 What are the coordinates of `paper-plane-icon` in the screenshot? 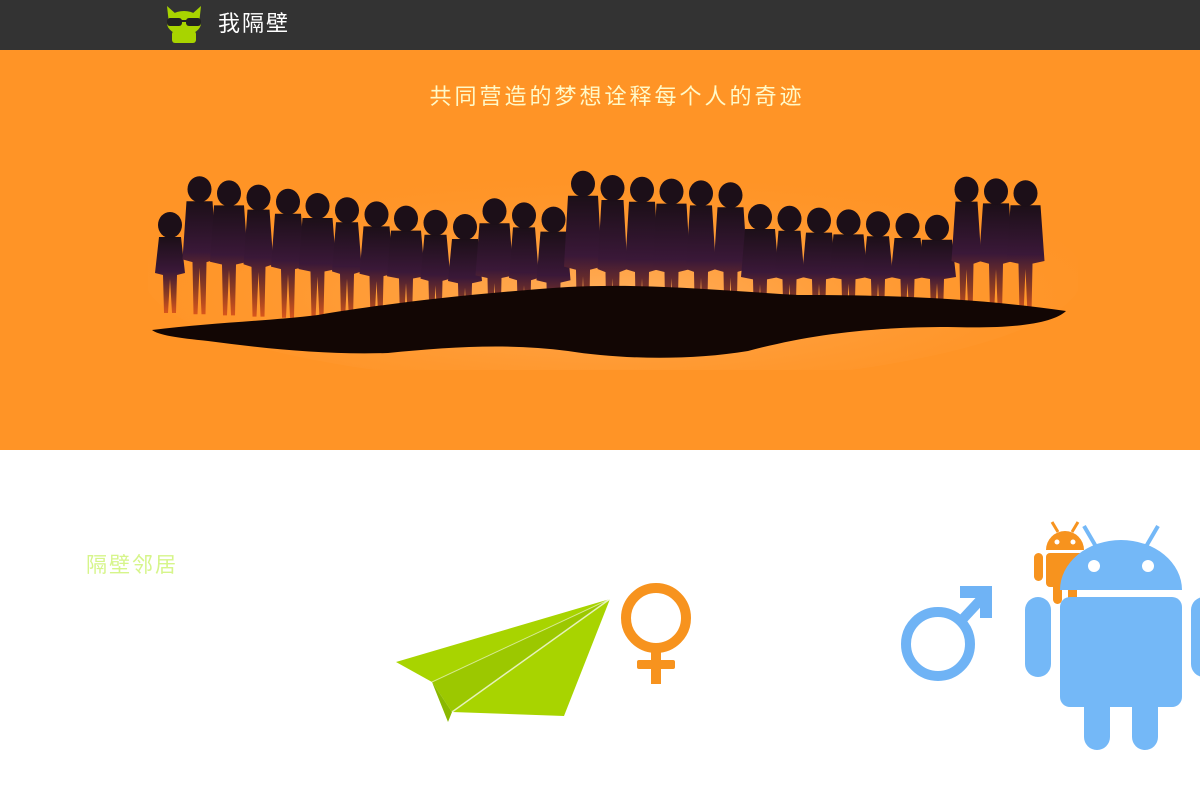 It's located at (503, 660).